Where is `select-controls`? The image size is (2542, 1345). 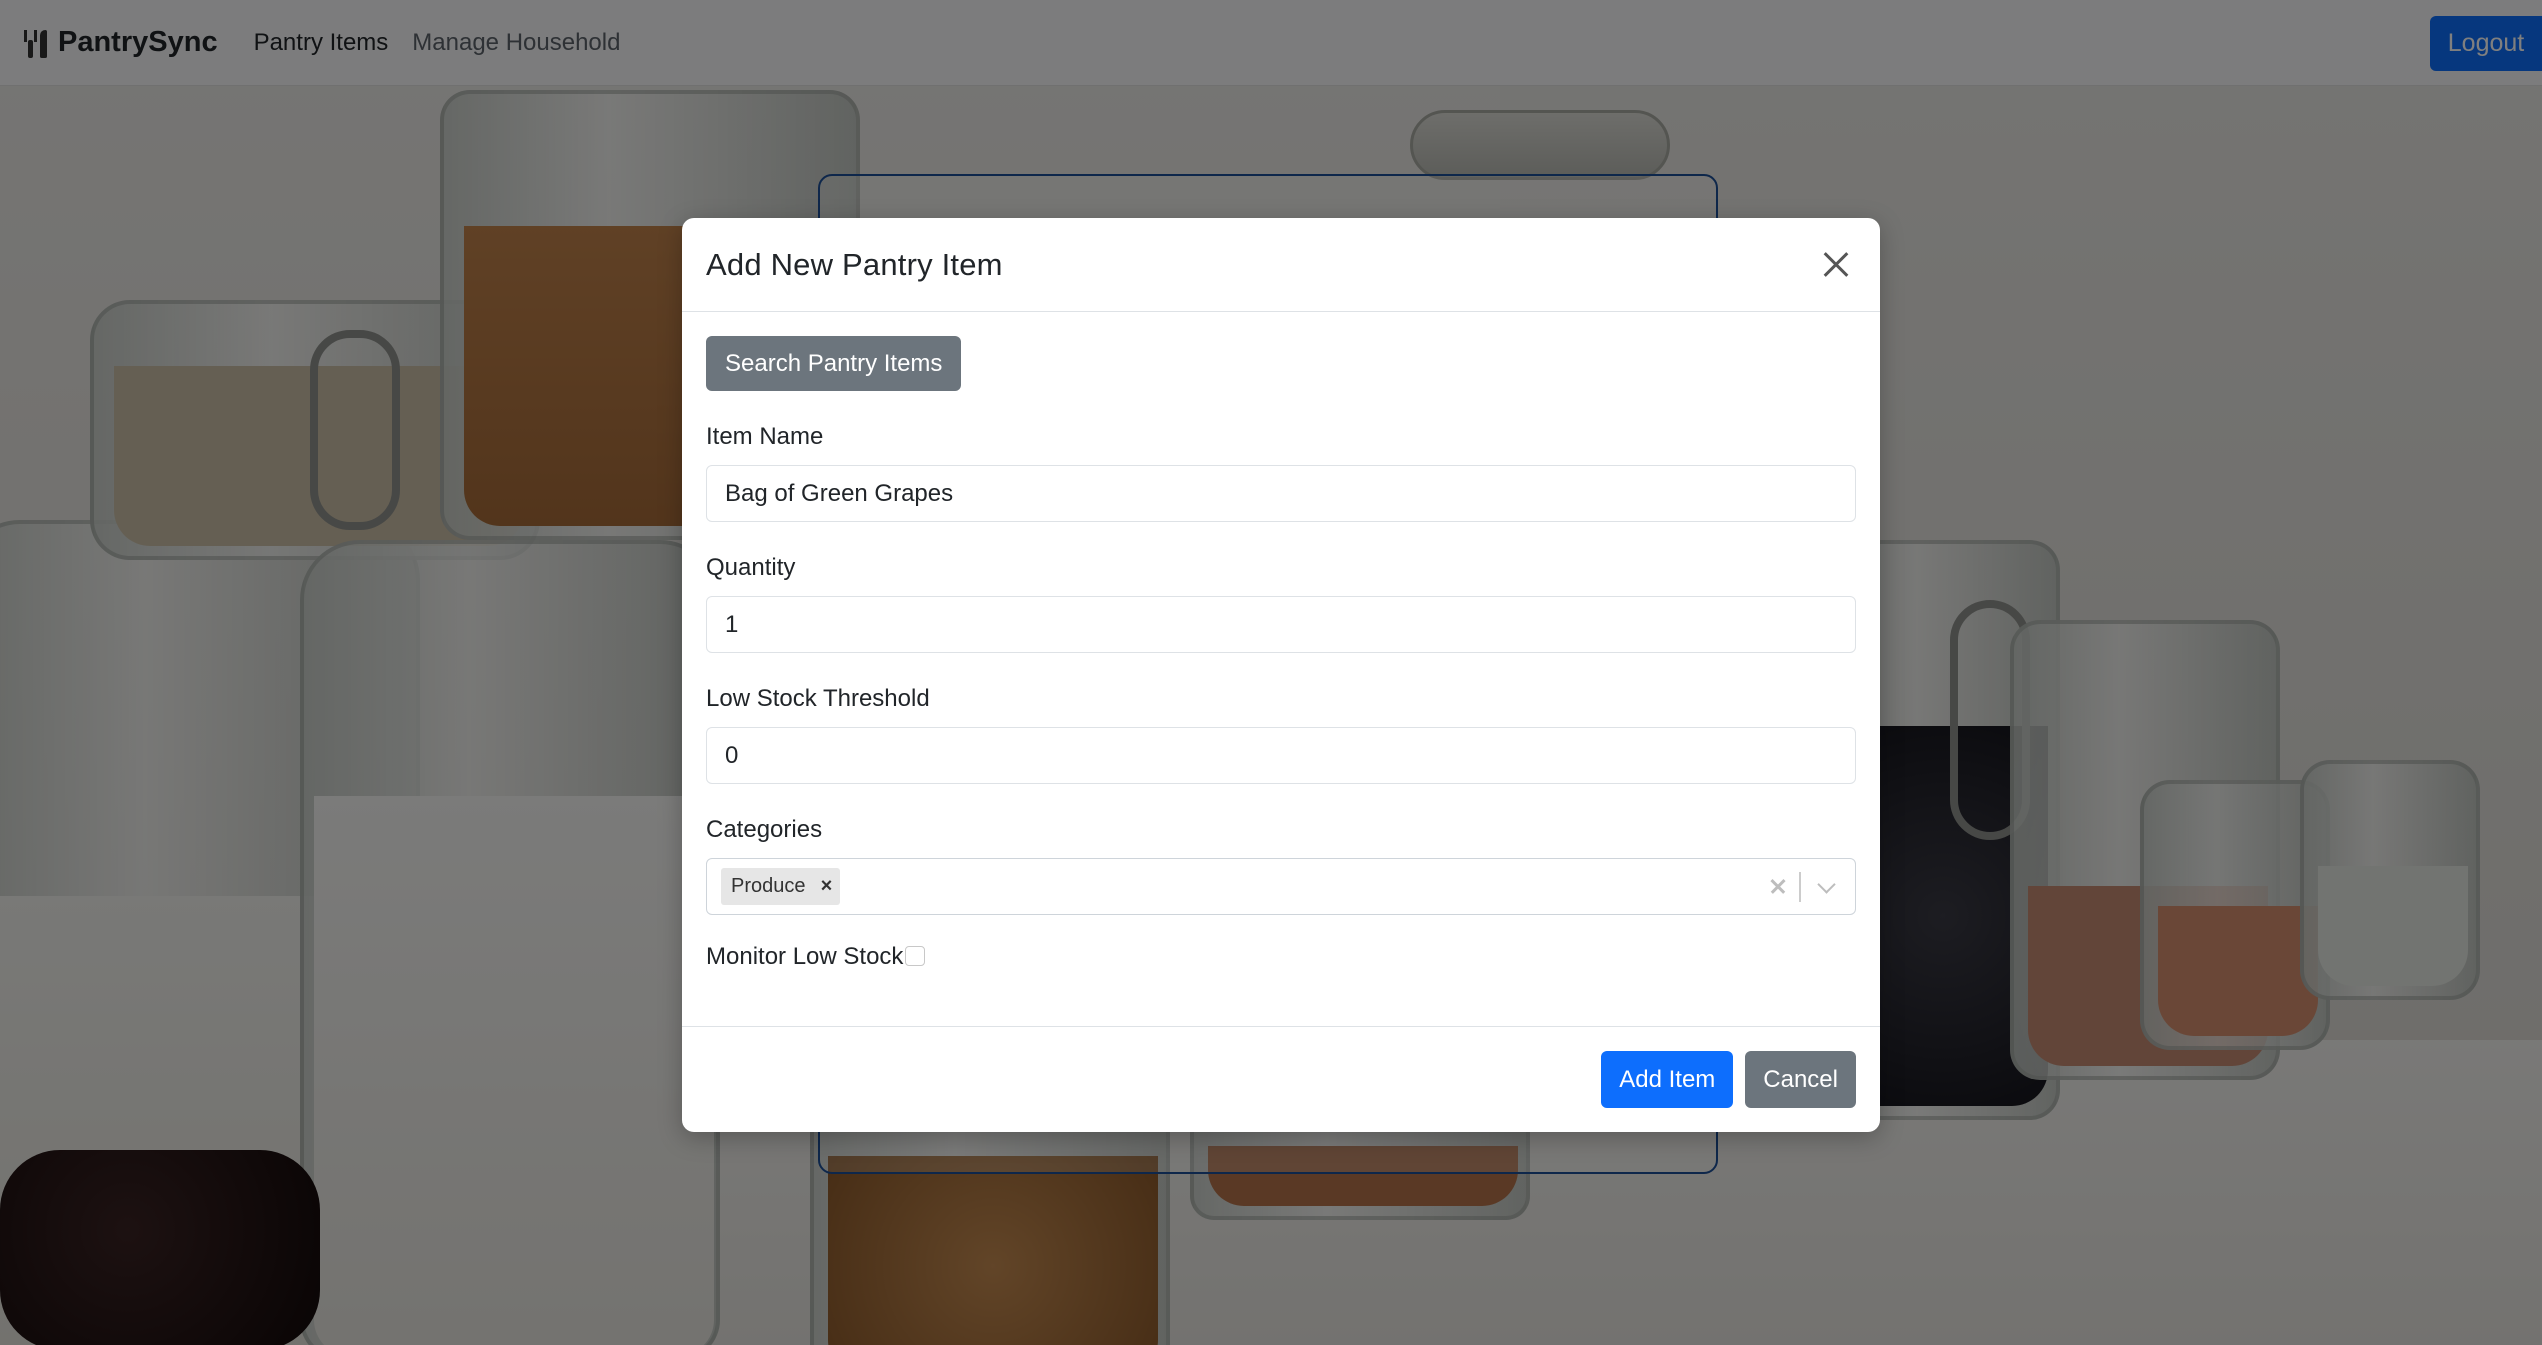
select-controls is located at coordinates (1805, 886).